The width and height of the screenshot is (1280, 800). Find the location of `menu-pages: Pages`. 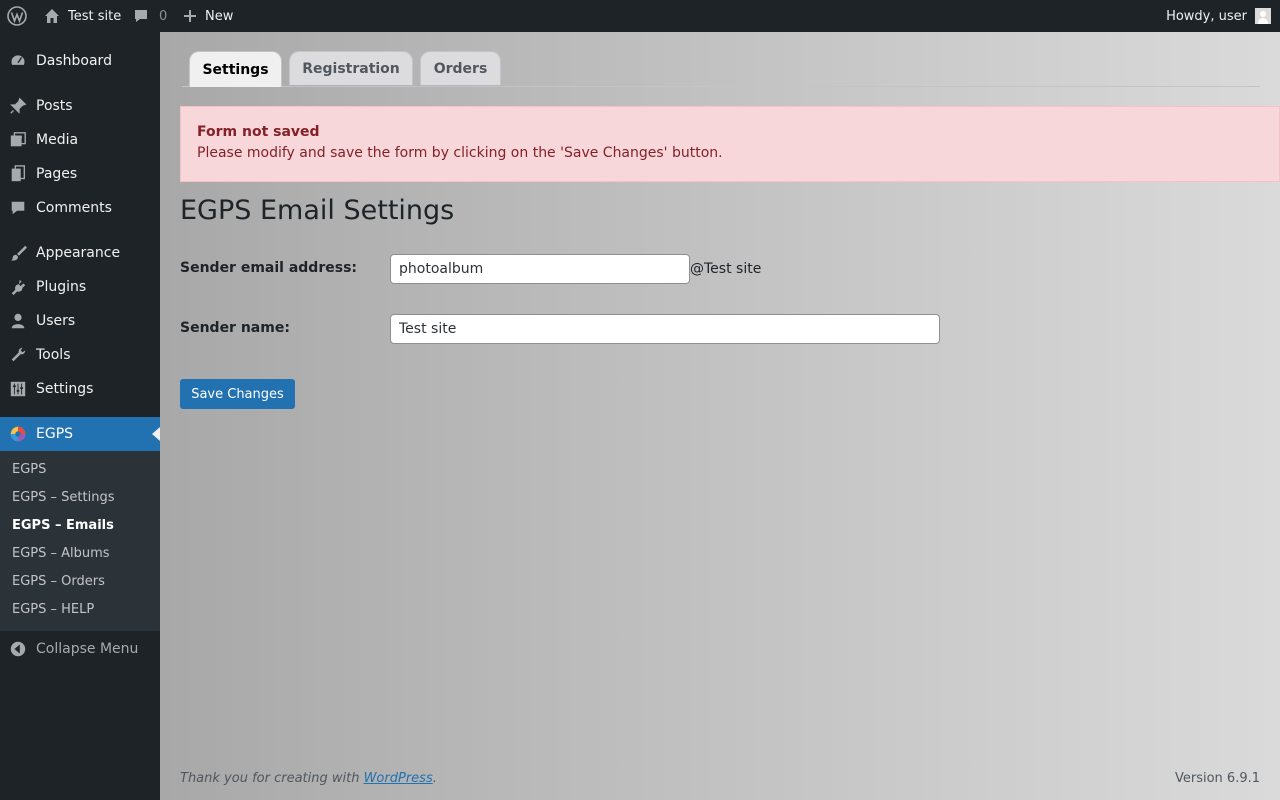

menu-pages: Pages is located at coordinates (80, 174).